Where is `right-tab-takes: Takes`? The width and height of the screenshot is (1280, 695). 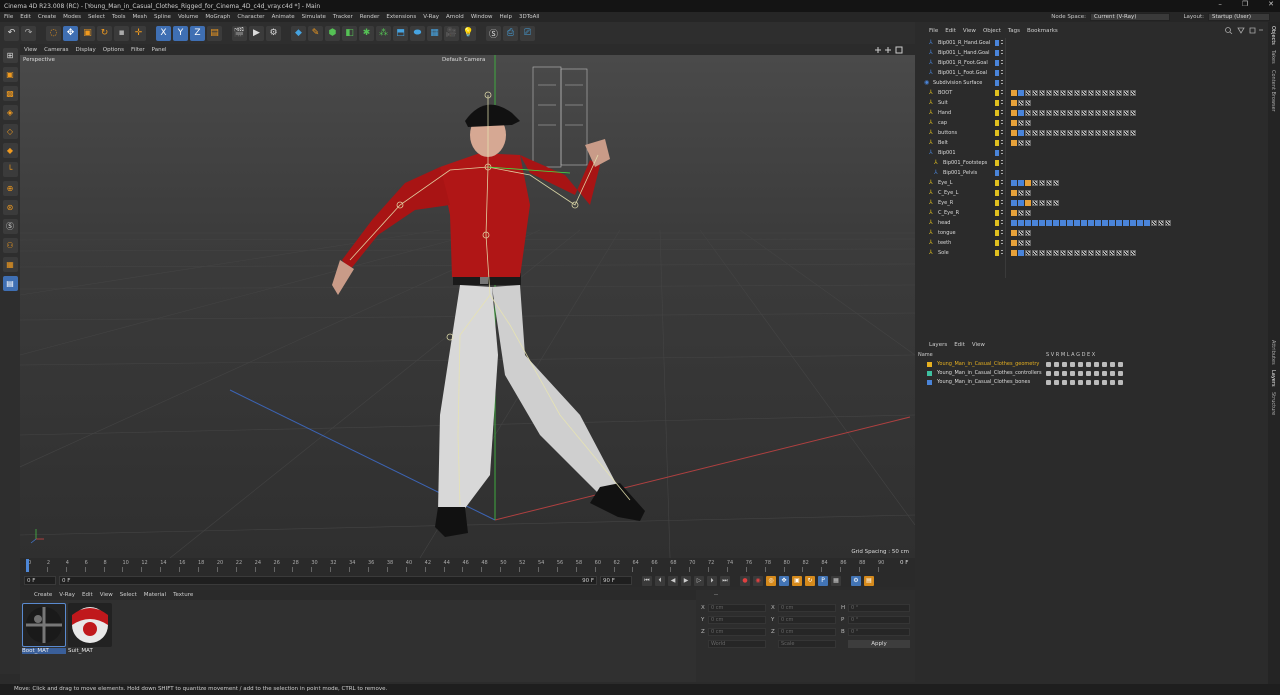 right-tab-takes: Takes is located at coordinates (1273, 57).